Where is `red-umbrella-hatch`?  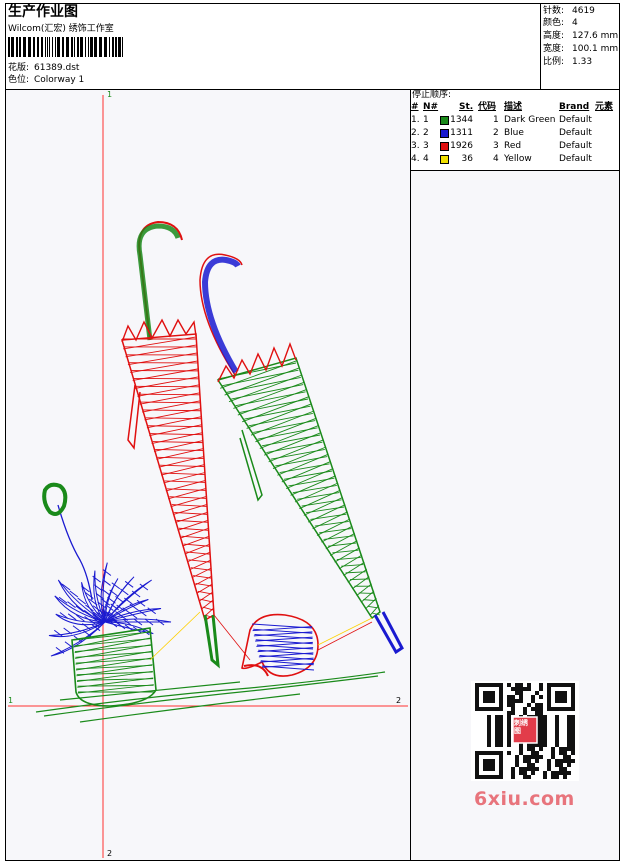 red-umbrella-hatch is located at coordinates (168, 477).